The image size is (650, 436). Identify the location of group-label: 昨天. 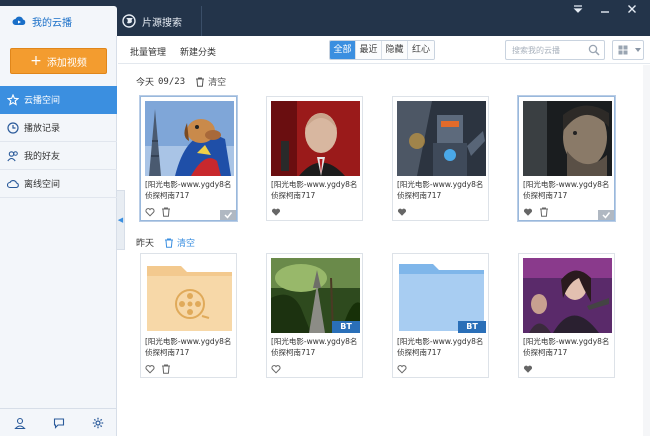
(145, 244).